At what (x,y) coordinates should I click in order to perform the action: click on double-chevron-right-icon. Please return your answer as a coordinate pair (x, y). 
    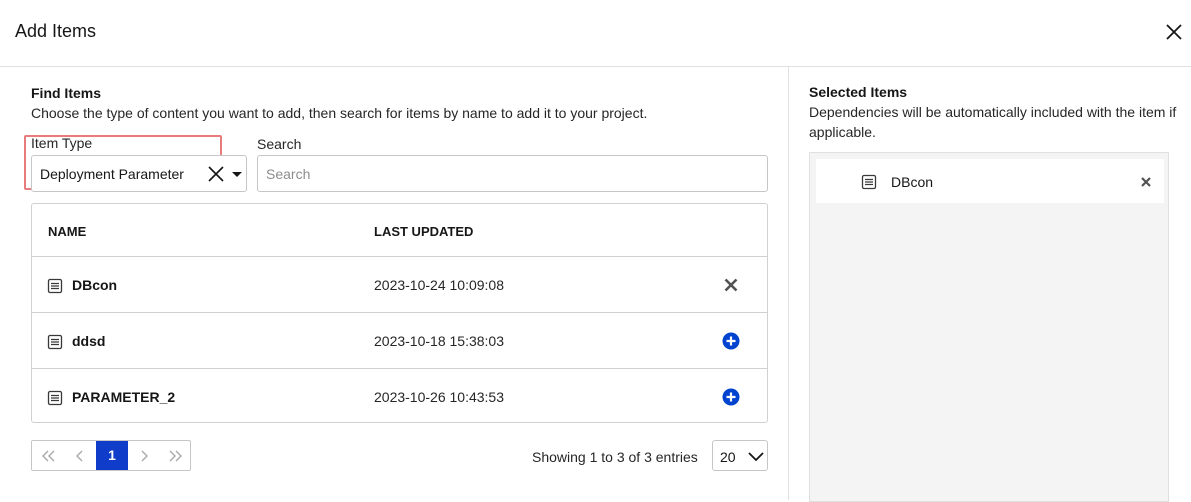
    Looking at the image, I should click on (175, 456).